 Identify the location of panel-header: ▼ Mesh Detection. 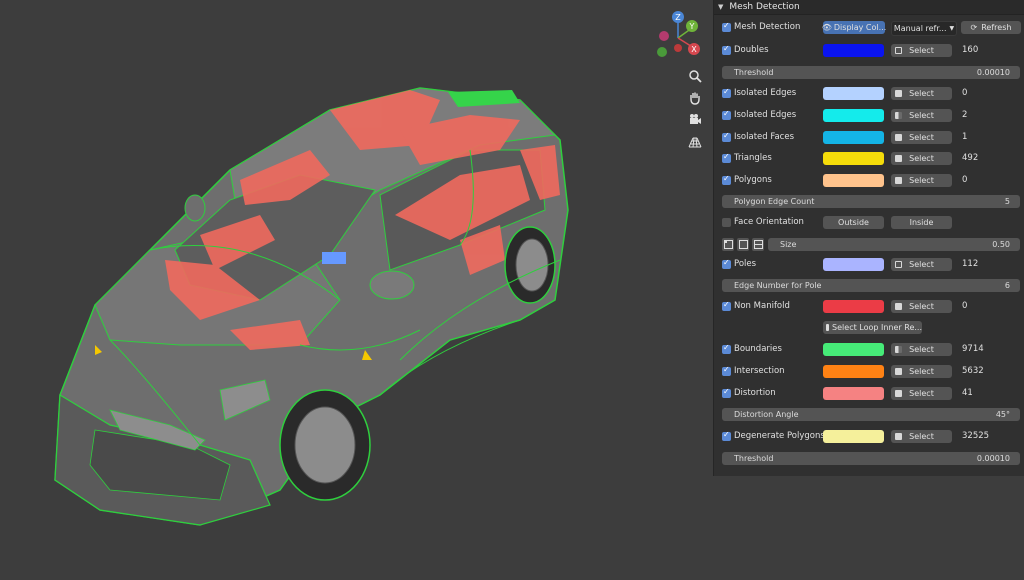
(869, 7).